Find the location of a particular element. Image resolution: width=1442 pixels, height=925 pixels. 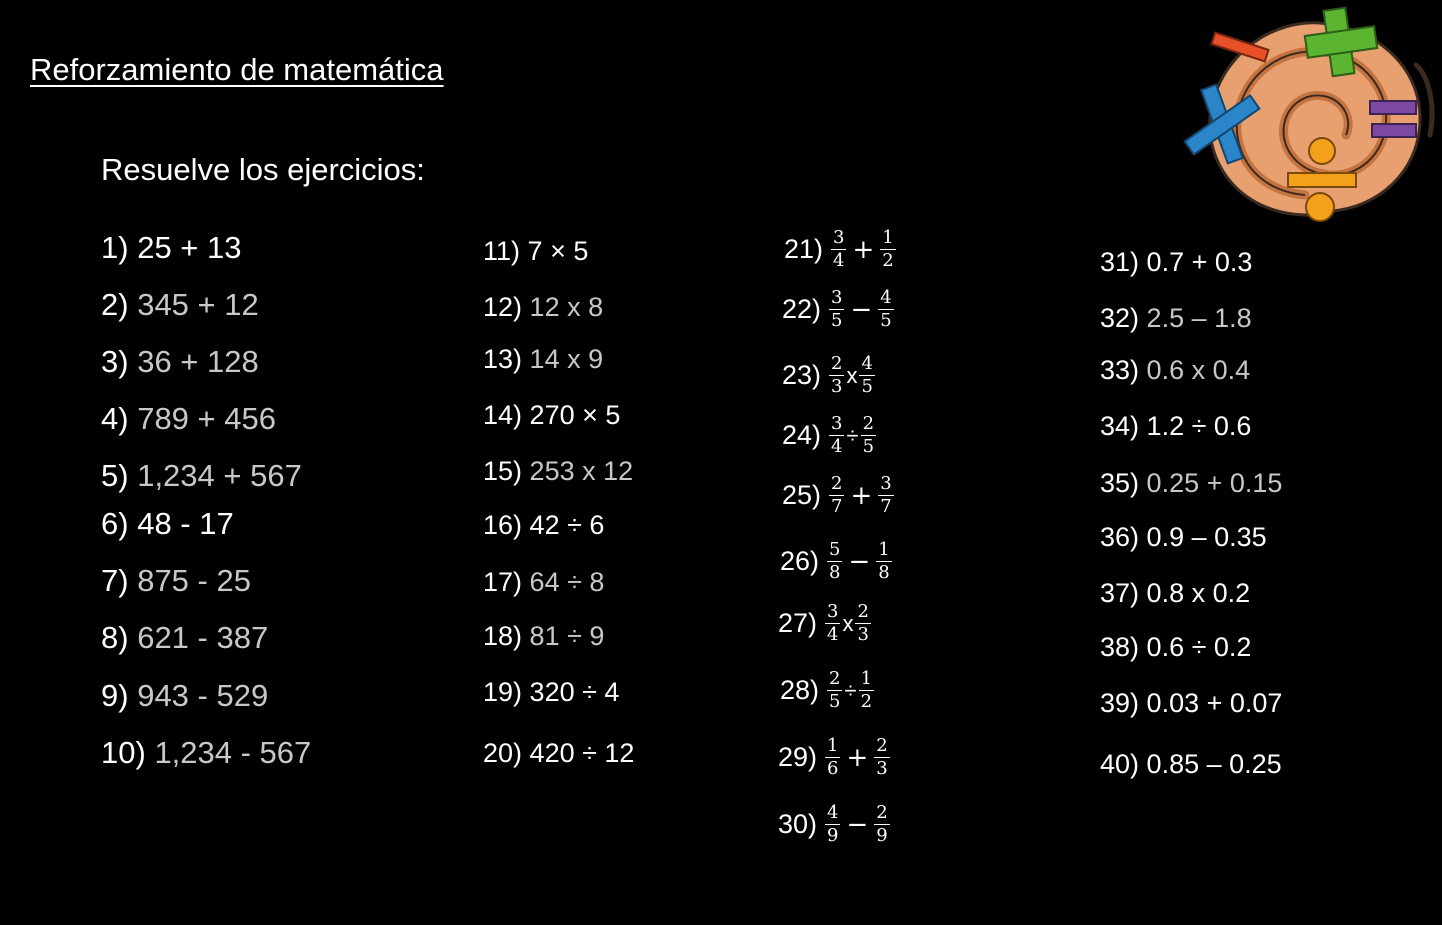

exercise-6: 6) 48 - 17 is located at coordinates (167, 523).